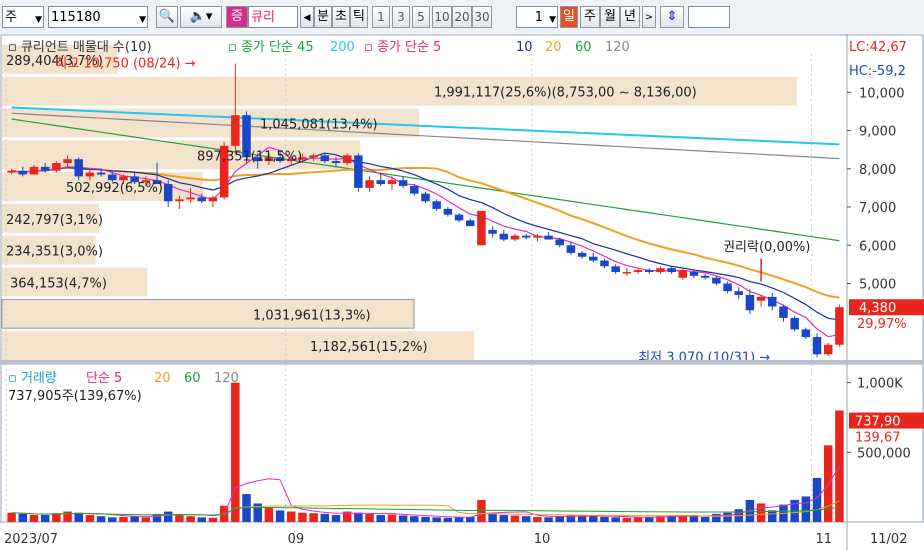 The width and height of the screenshot is (924, 550). I want to click on lc-label: LC:42,67, so click(878, 47).